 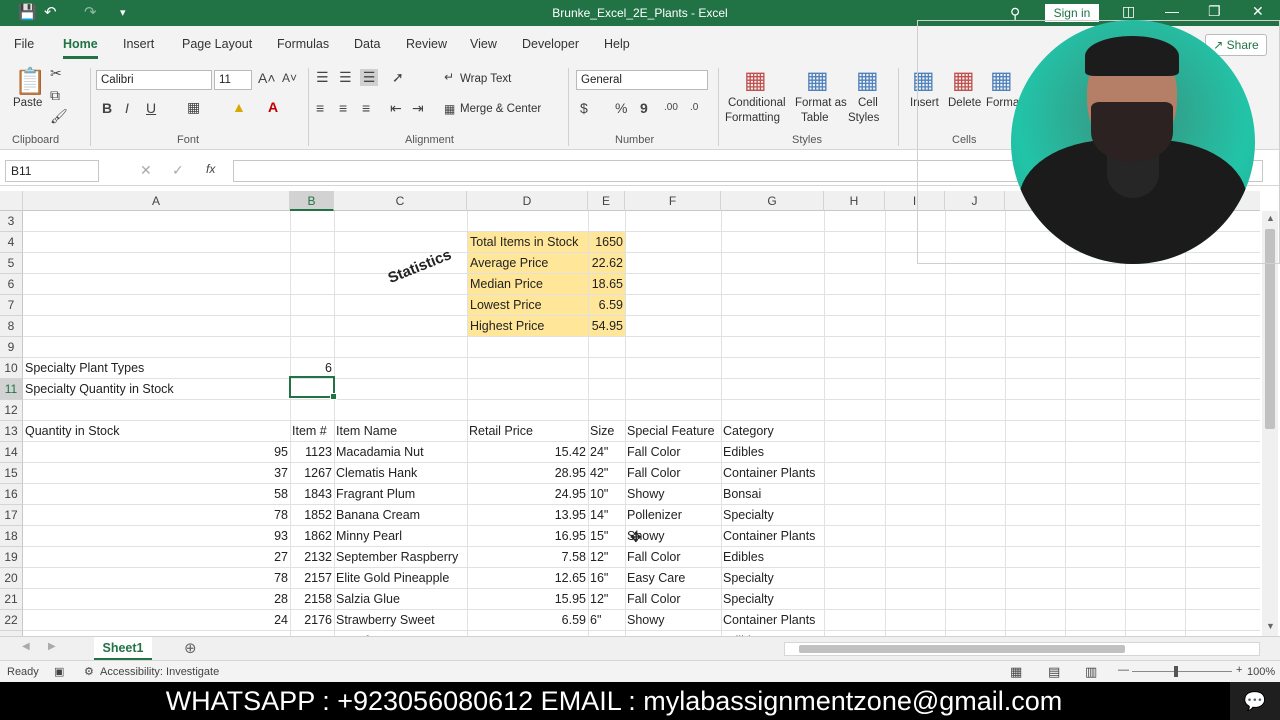 What do you see at coordinates (11, 201) in the screenshot?
I see `select-all-corner` at bounding box center [11, 201].